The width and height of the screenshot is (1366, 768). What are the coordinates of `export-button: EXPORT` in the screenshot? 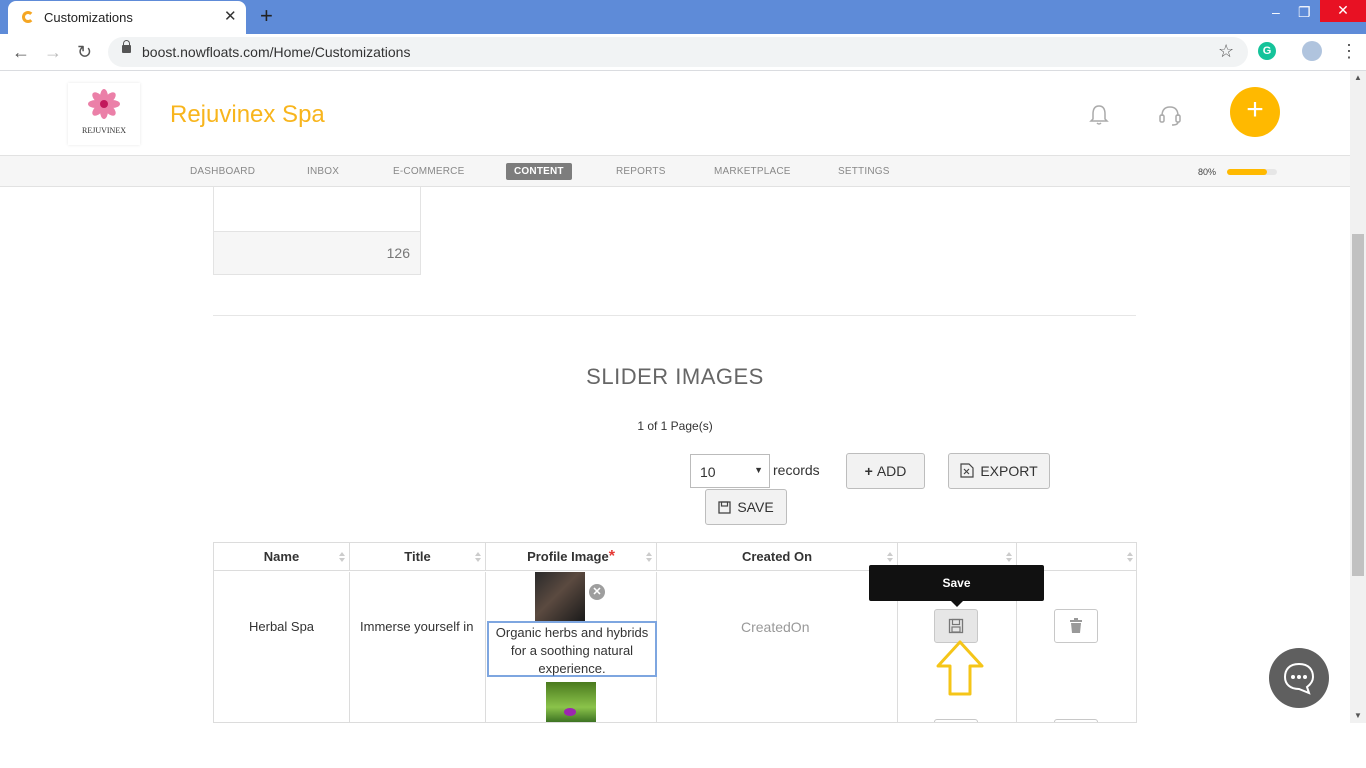 It's located at (999, 471).